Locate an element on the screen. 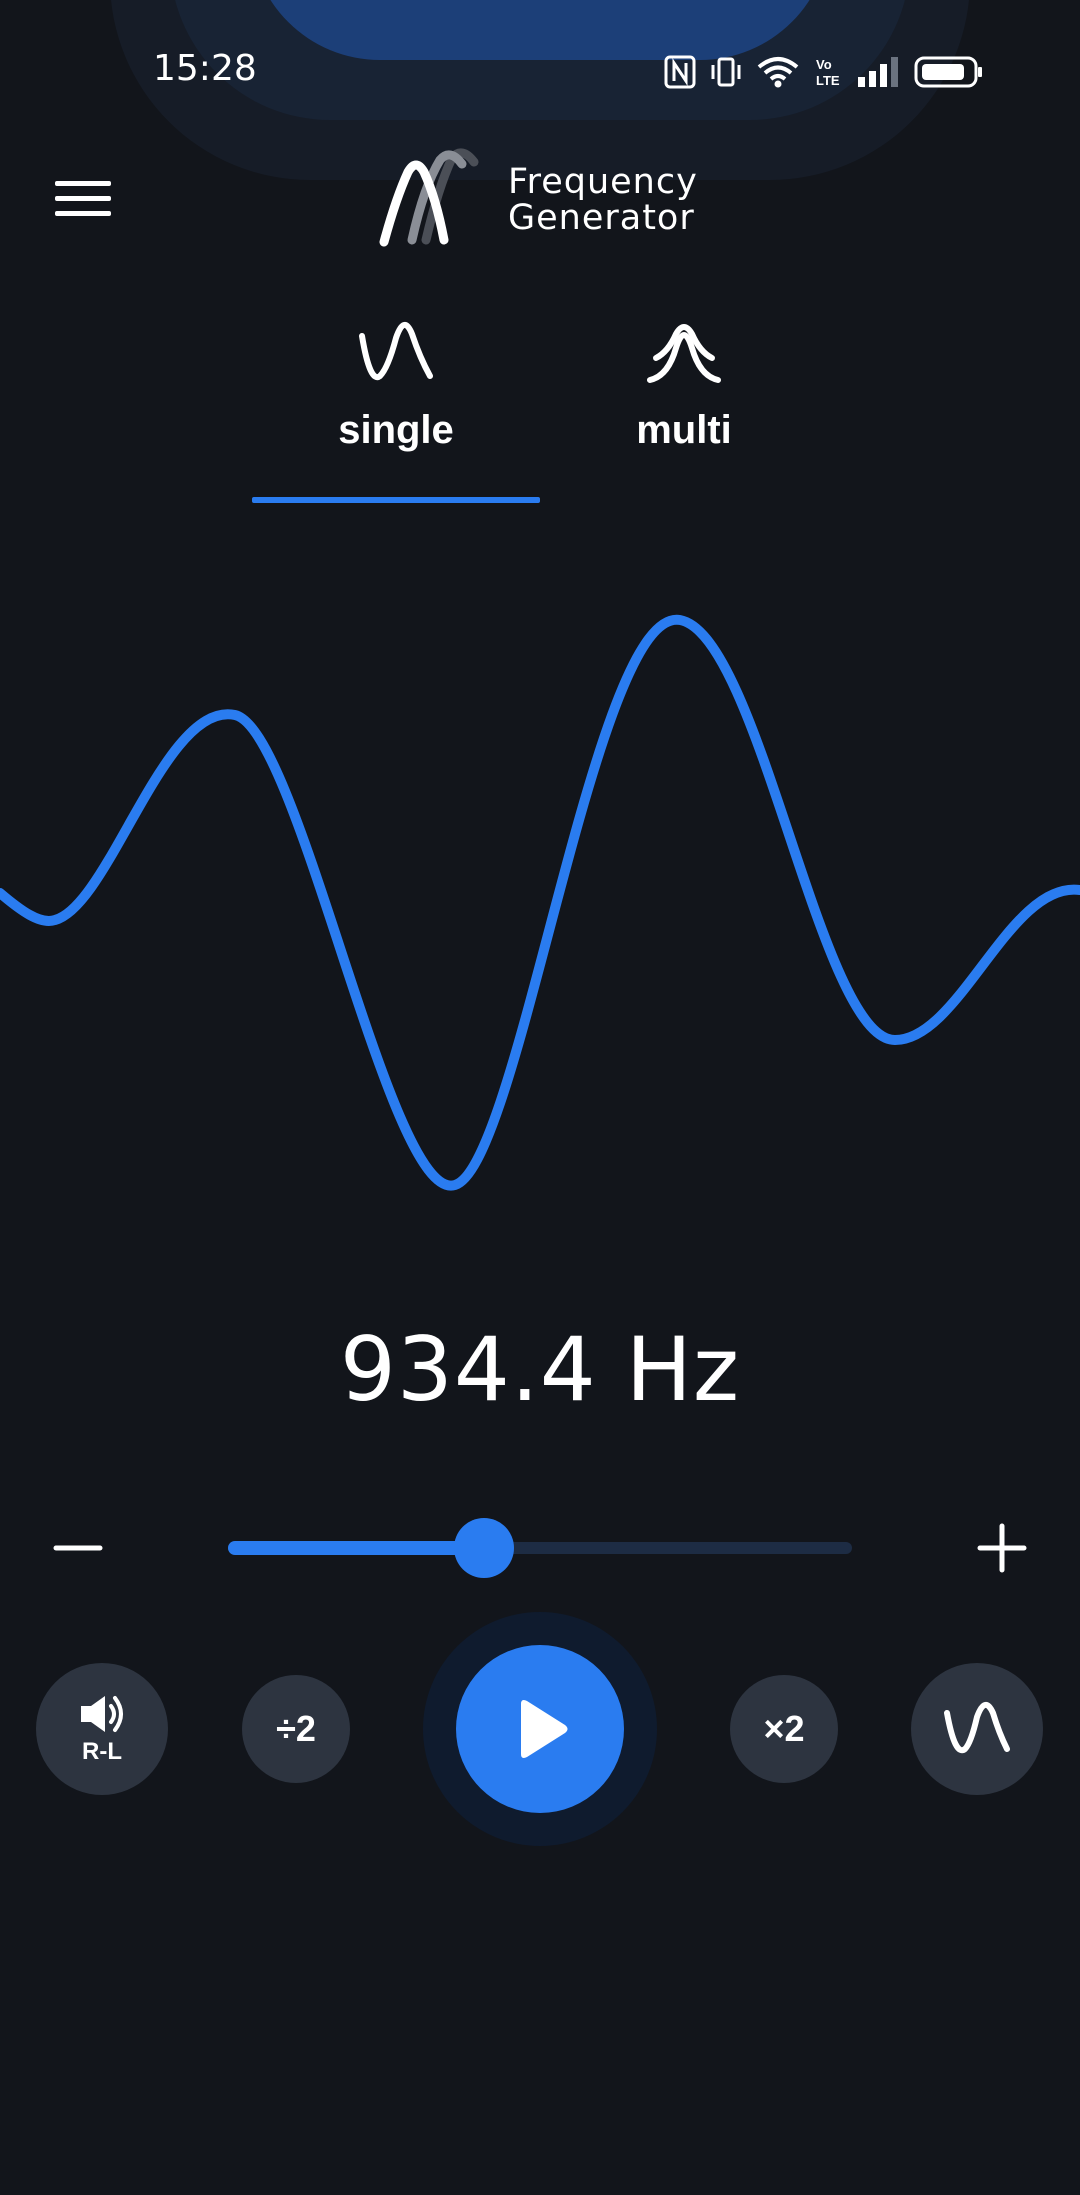 This screenshot has width=1080, height=2195. volte-icon: Vo LTE is located at coordinates (828, 72).